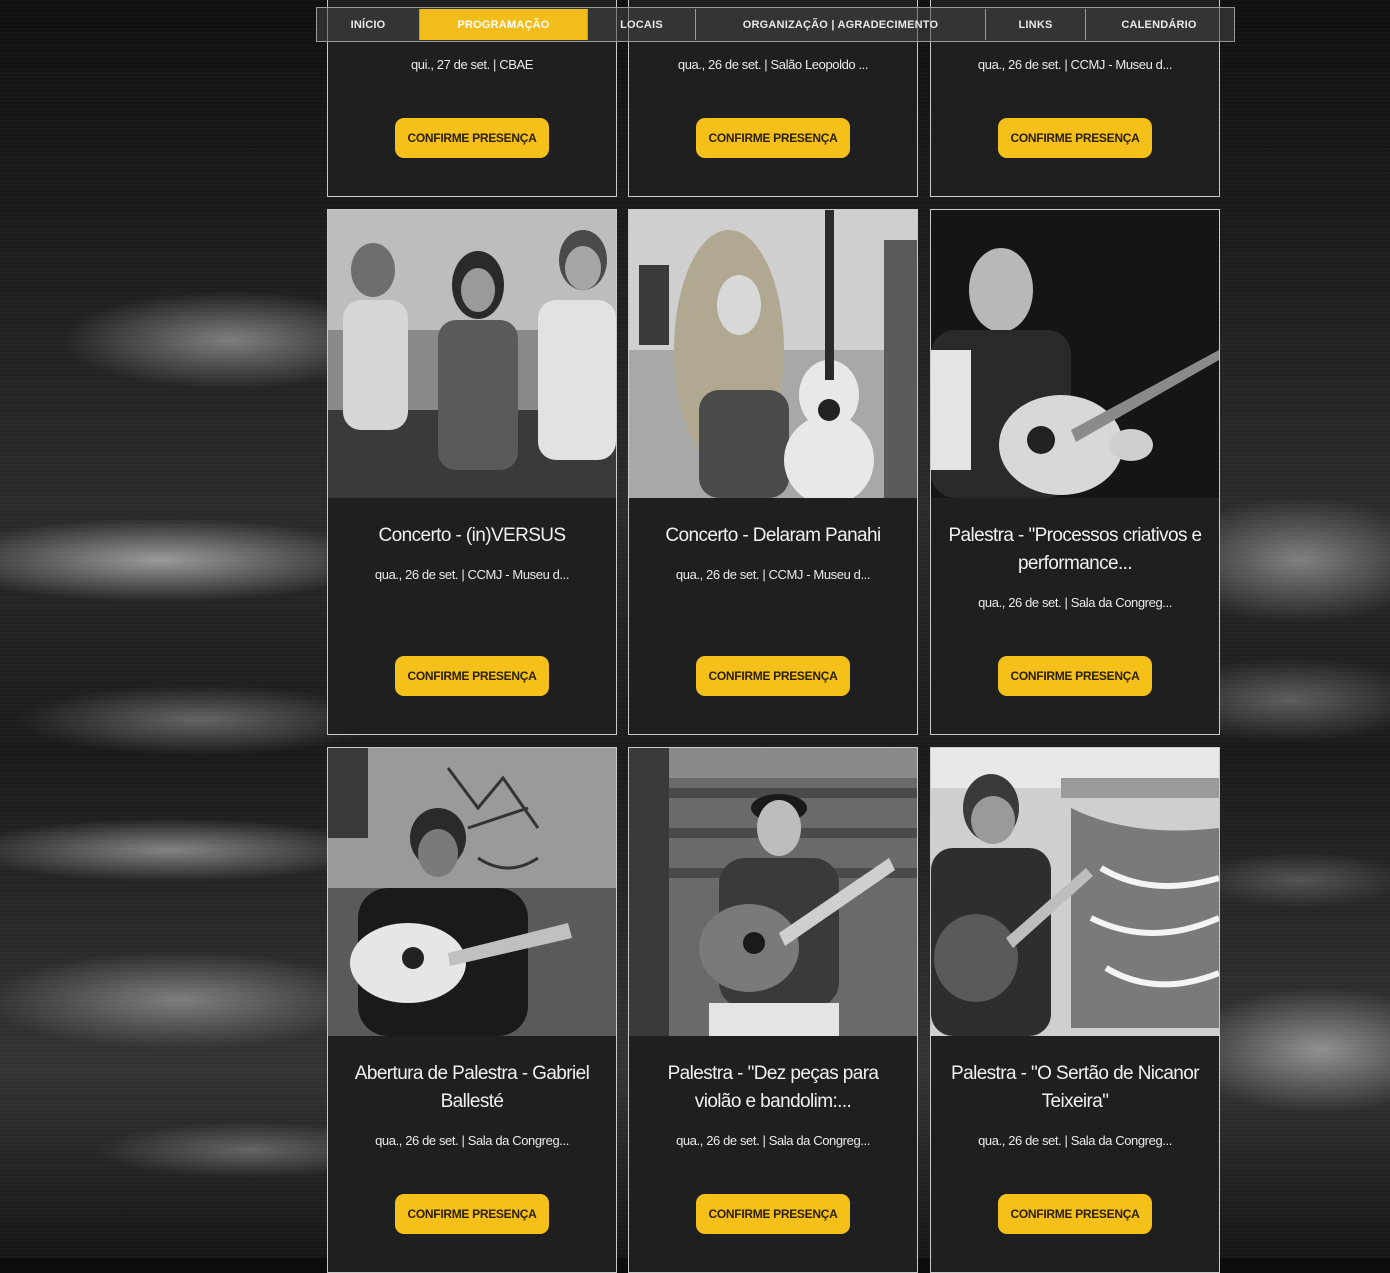  Describe the element at coordinates (773, 535) in the screenshot. I see `event-title: Concerto - Delaram Panahi` at that location.